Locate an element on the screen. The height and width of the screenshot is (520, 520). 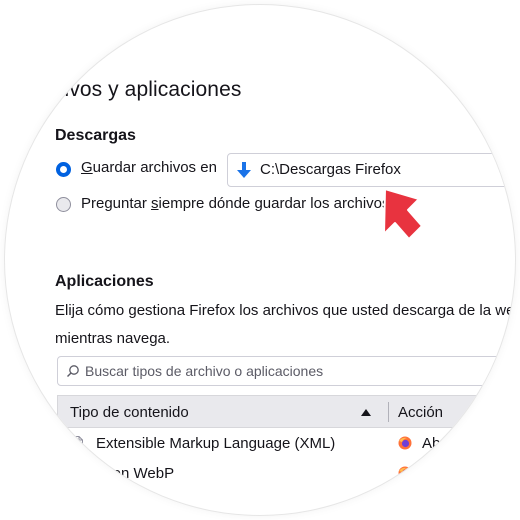
table-header: Tipo de contenido Acción is located at coordinates (286, 411).